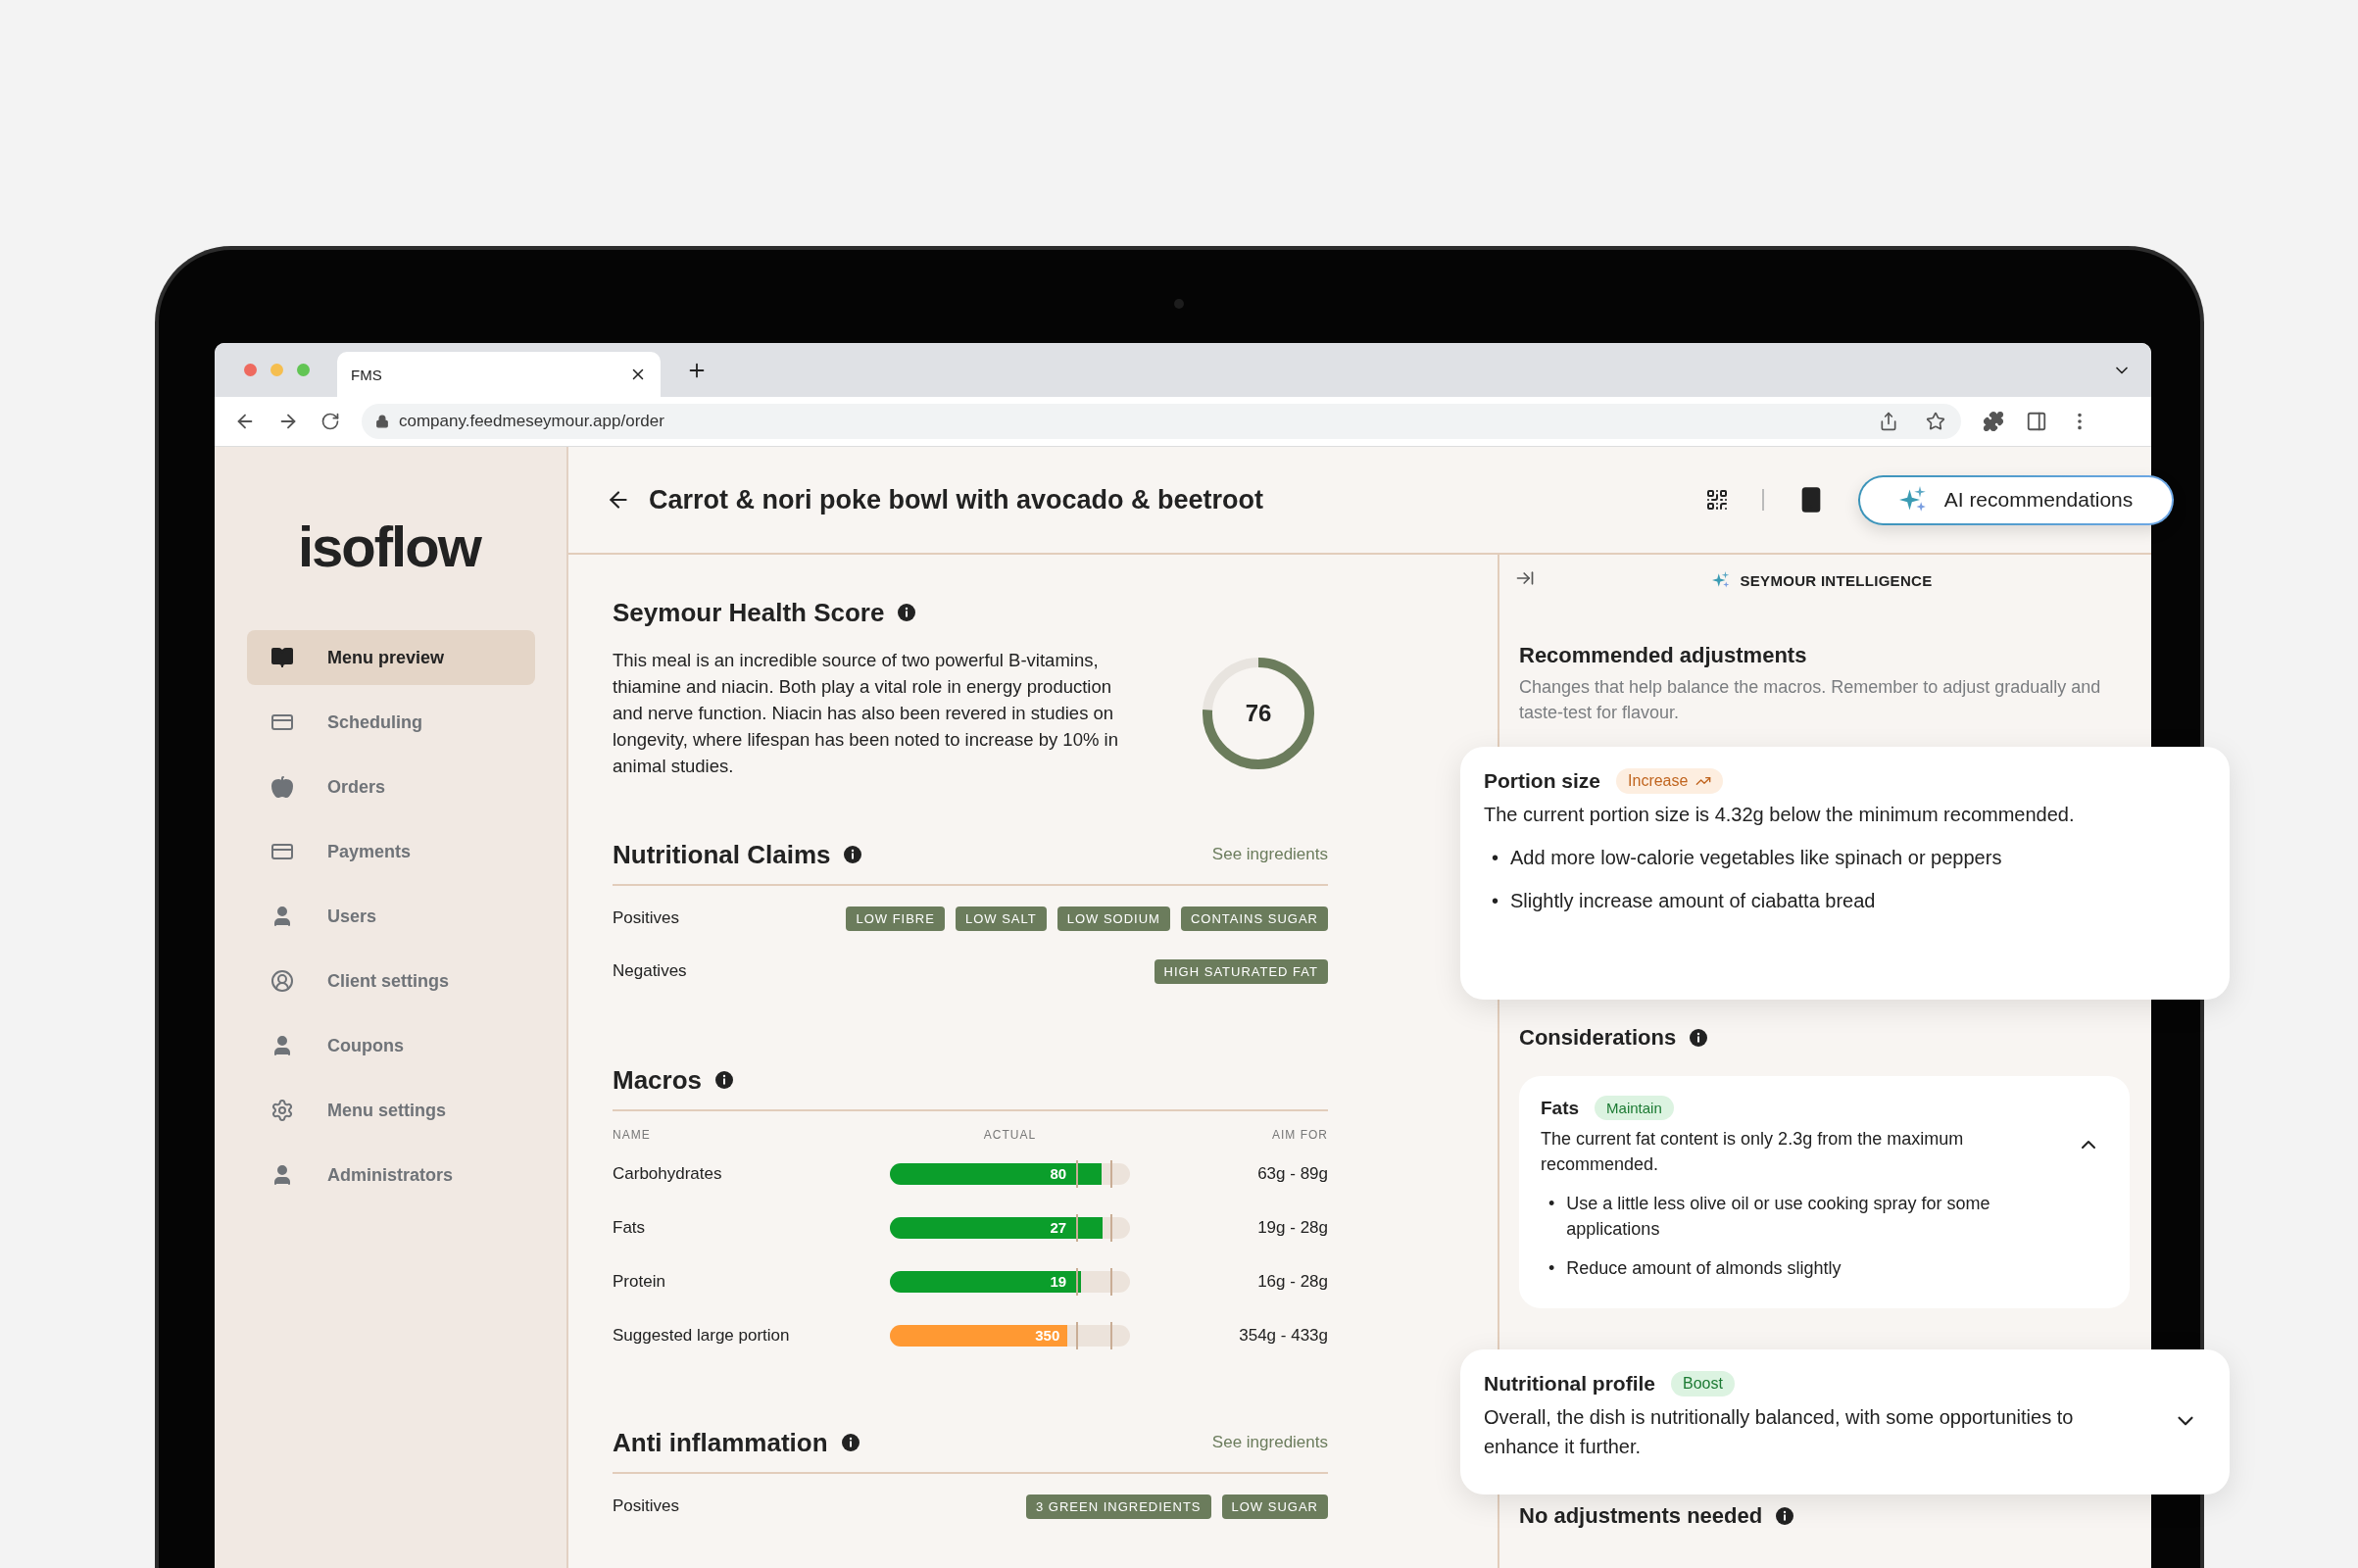 Image resolution: width=2358 pixels, height=1568 pixels. I want to click on bar-value: 27, so click(1058, 1227).